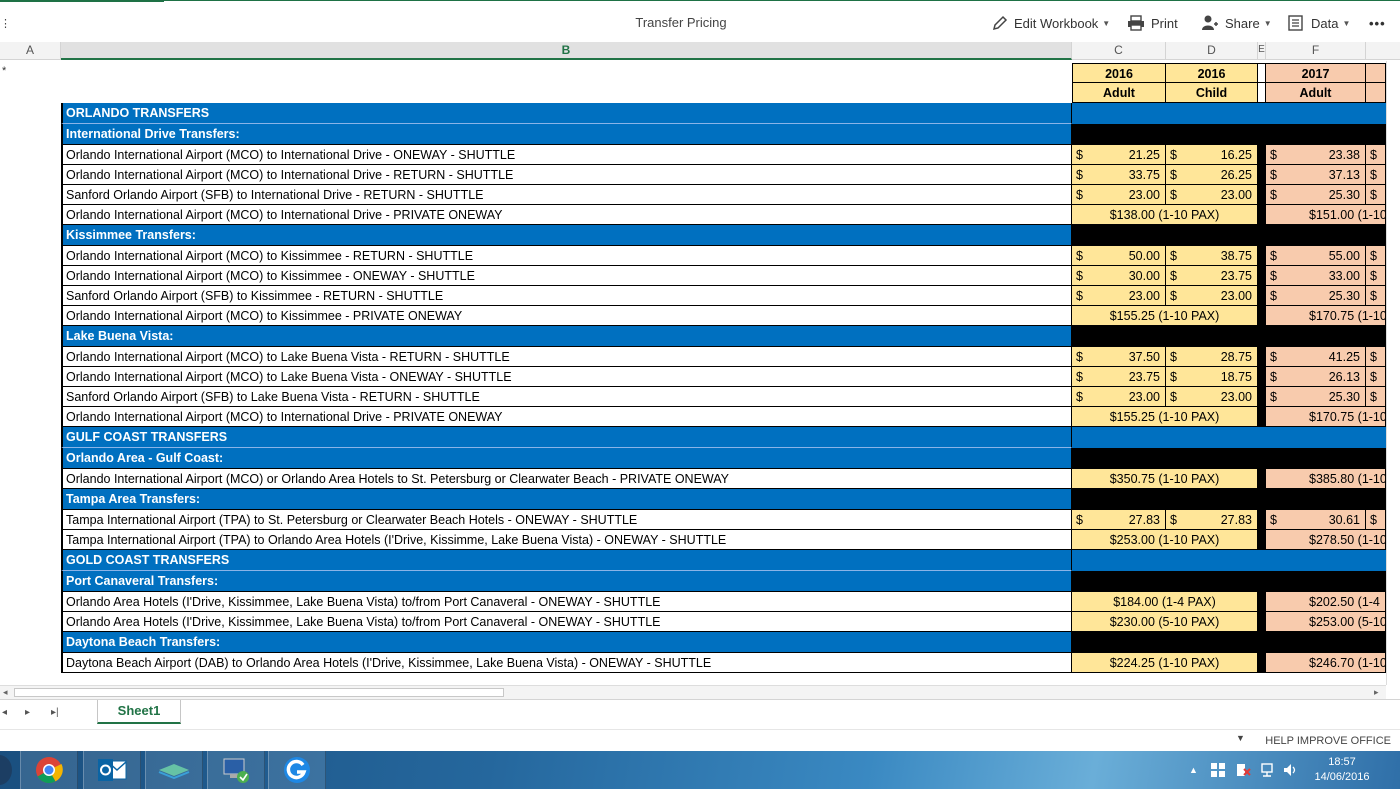 Image resolution: width=1400 pixels, height=789 pixels. Describe the element at coordinates (5, 692) in the screenshot. I see `scroll-left-icon: ◂` at that location.